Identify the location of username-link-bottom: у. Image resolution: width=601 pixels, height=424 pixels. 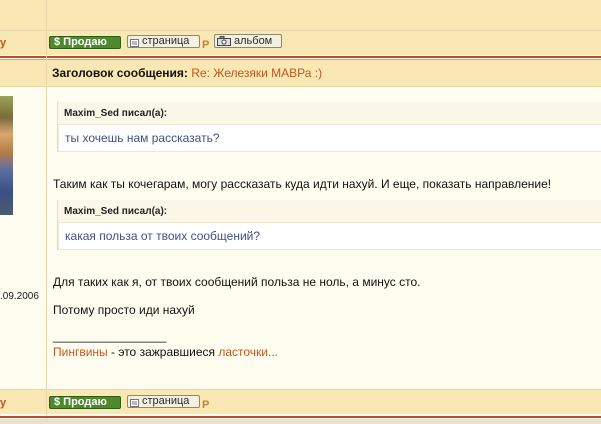
(3, 403).